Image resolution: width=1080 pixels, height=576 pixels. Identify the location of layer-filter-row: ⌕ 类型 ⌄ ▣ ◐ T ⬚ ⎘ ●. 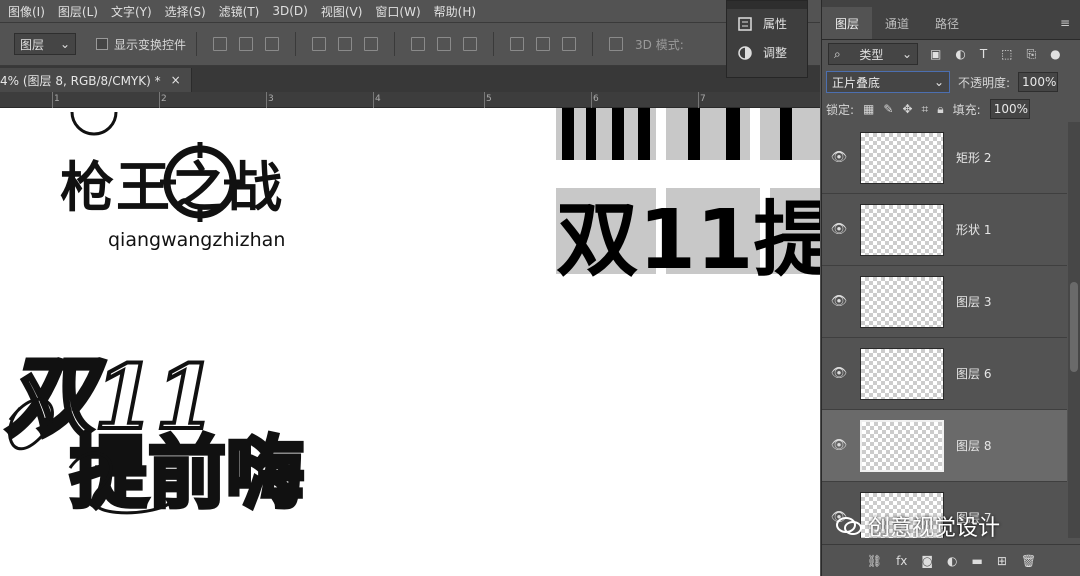
(951, 54).